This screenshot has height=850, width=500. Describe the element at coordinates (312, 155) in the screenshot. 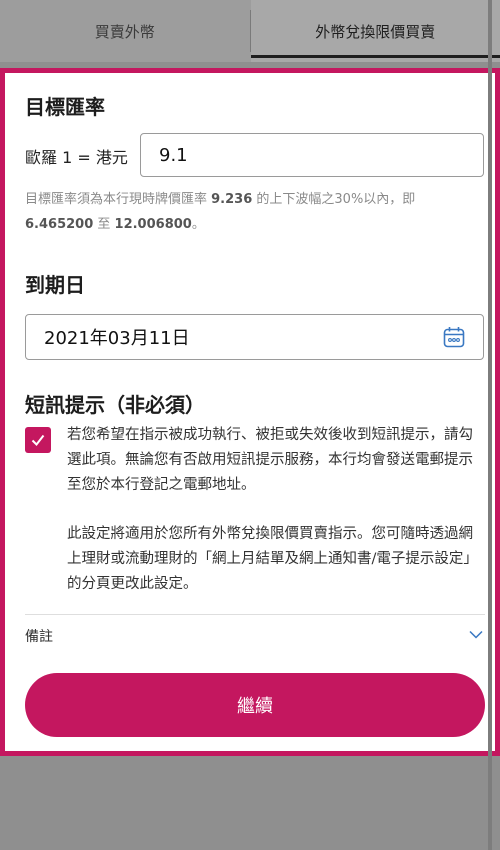

I see `target-rate-input: 9.1` at that location.